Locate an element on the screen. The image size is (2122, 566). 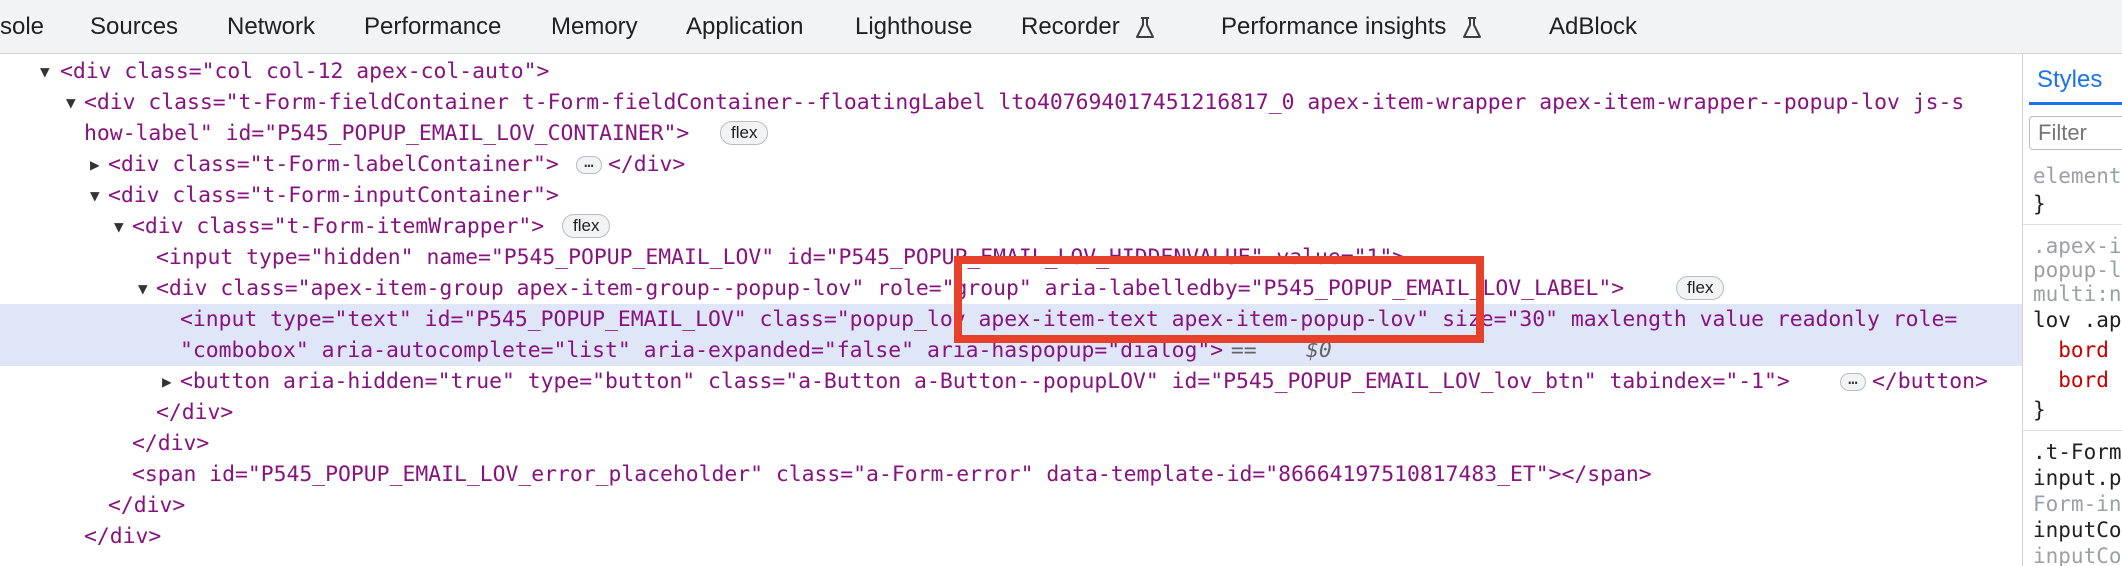
tab-console: sole is located at coordinates (22, 26).